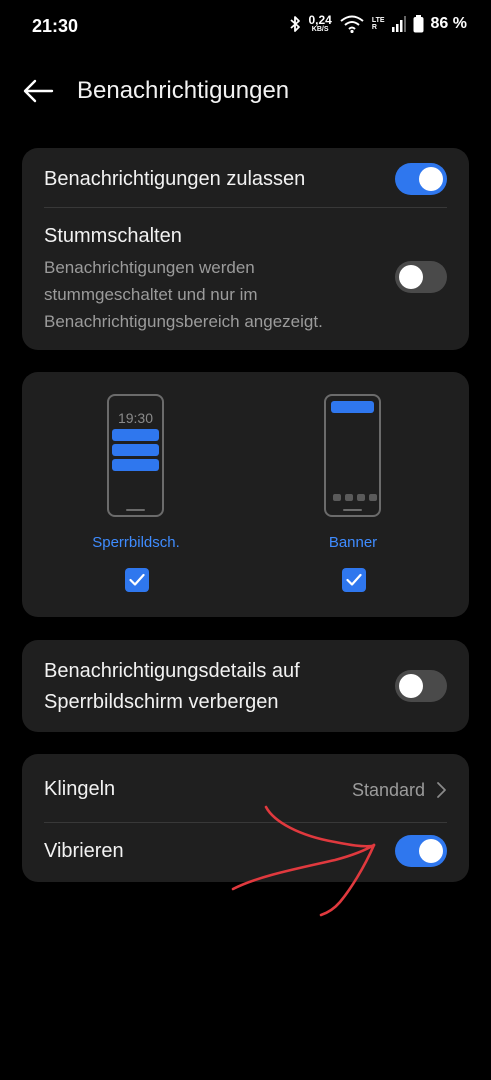  Describe the element at coordinates (418, 23) in the screenshot. I see `battery-icon` at that location.